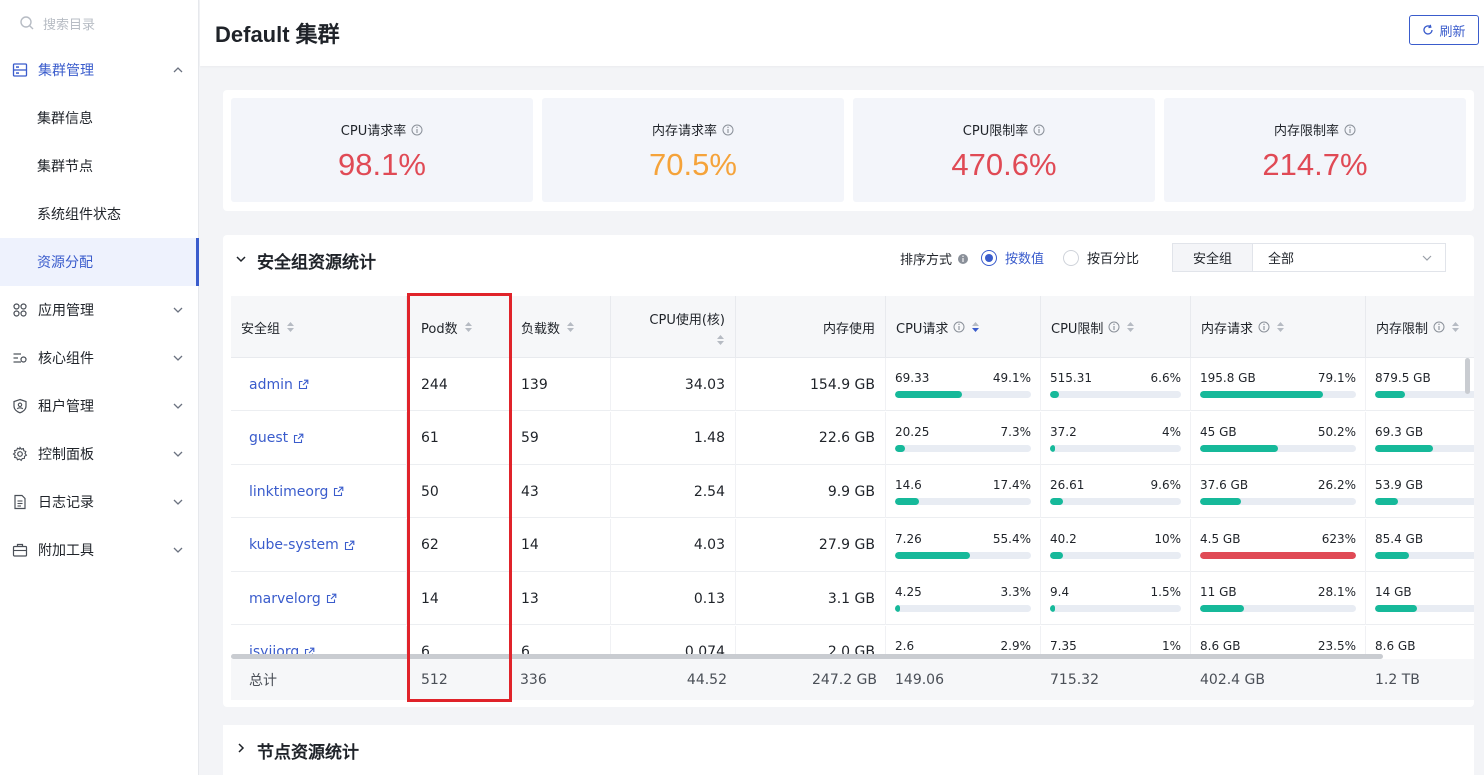 The width and height of the screenshot is (1484, 775). I want to click on metric-value: 14.6, so click(908, 485).